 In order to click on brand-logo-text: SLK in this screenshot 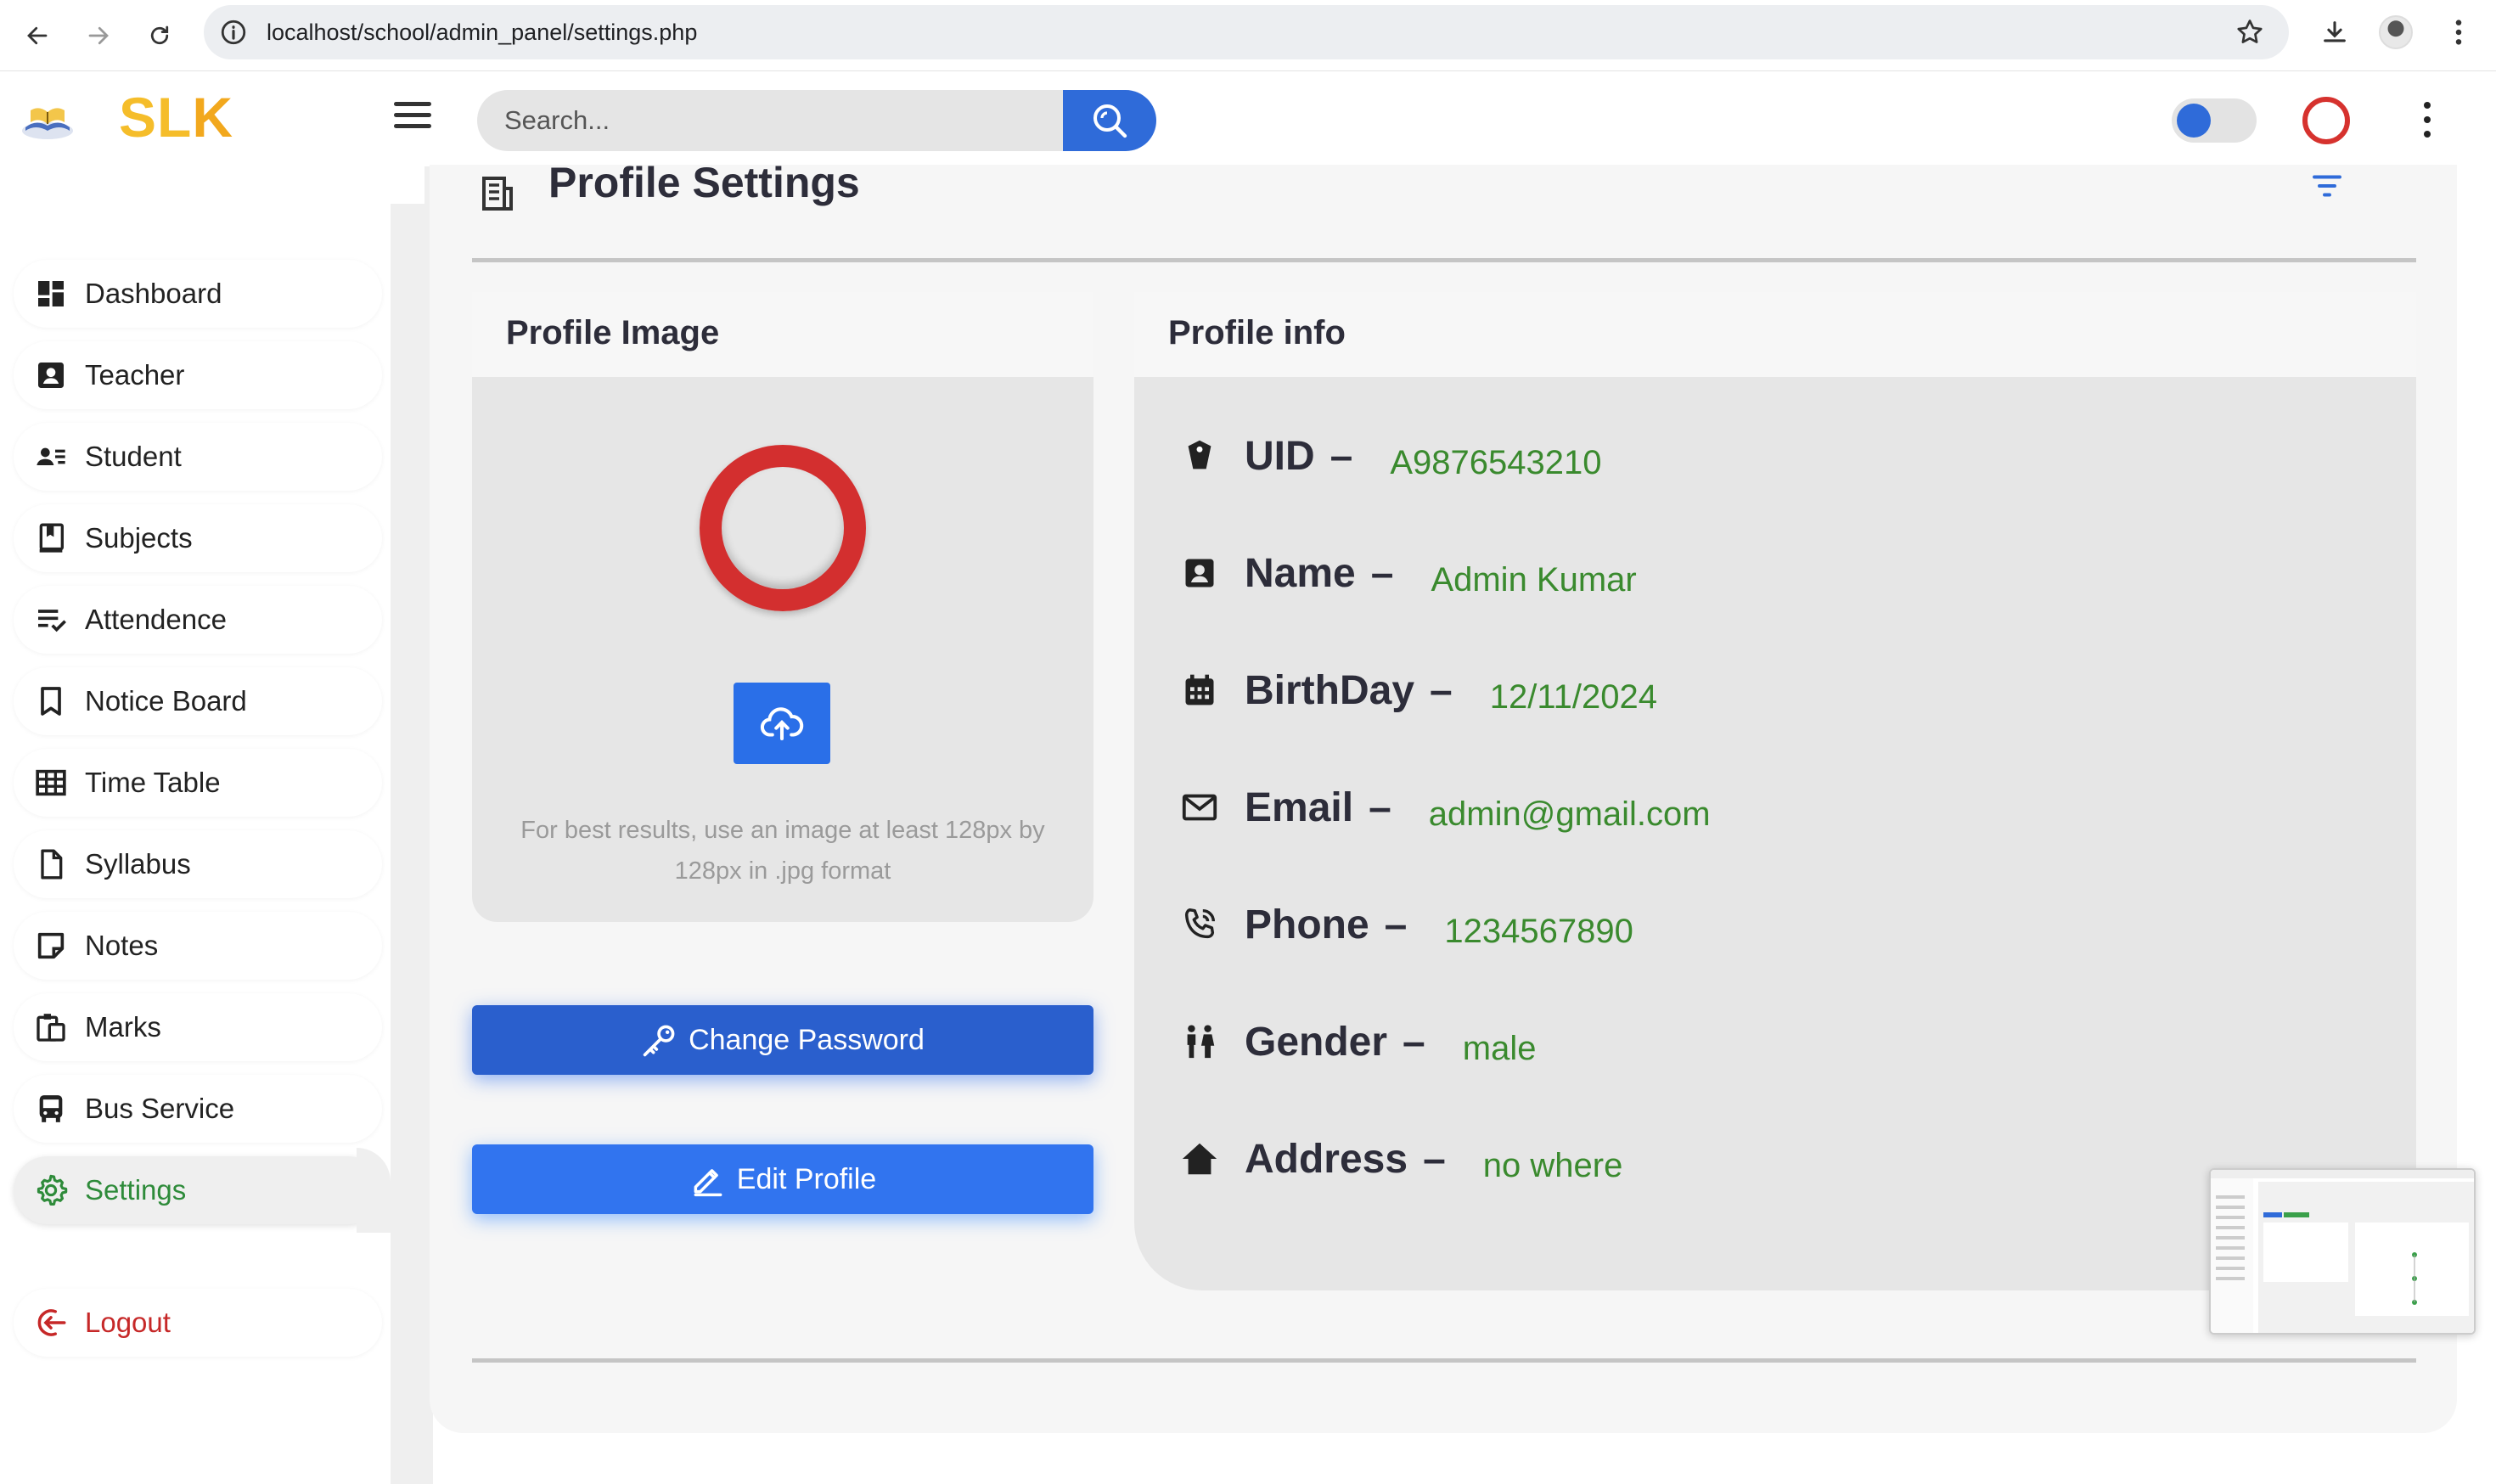, I will do `click(176, 117)`.